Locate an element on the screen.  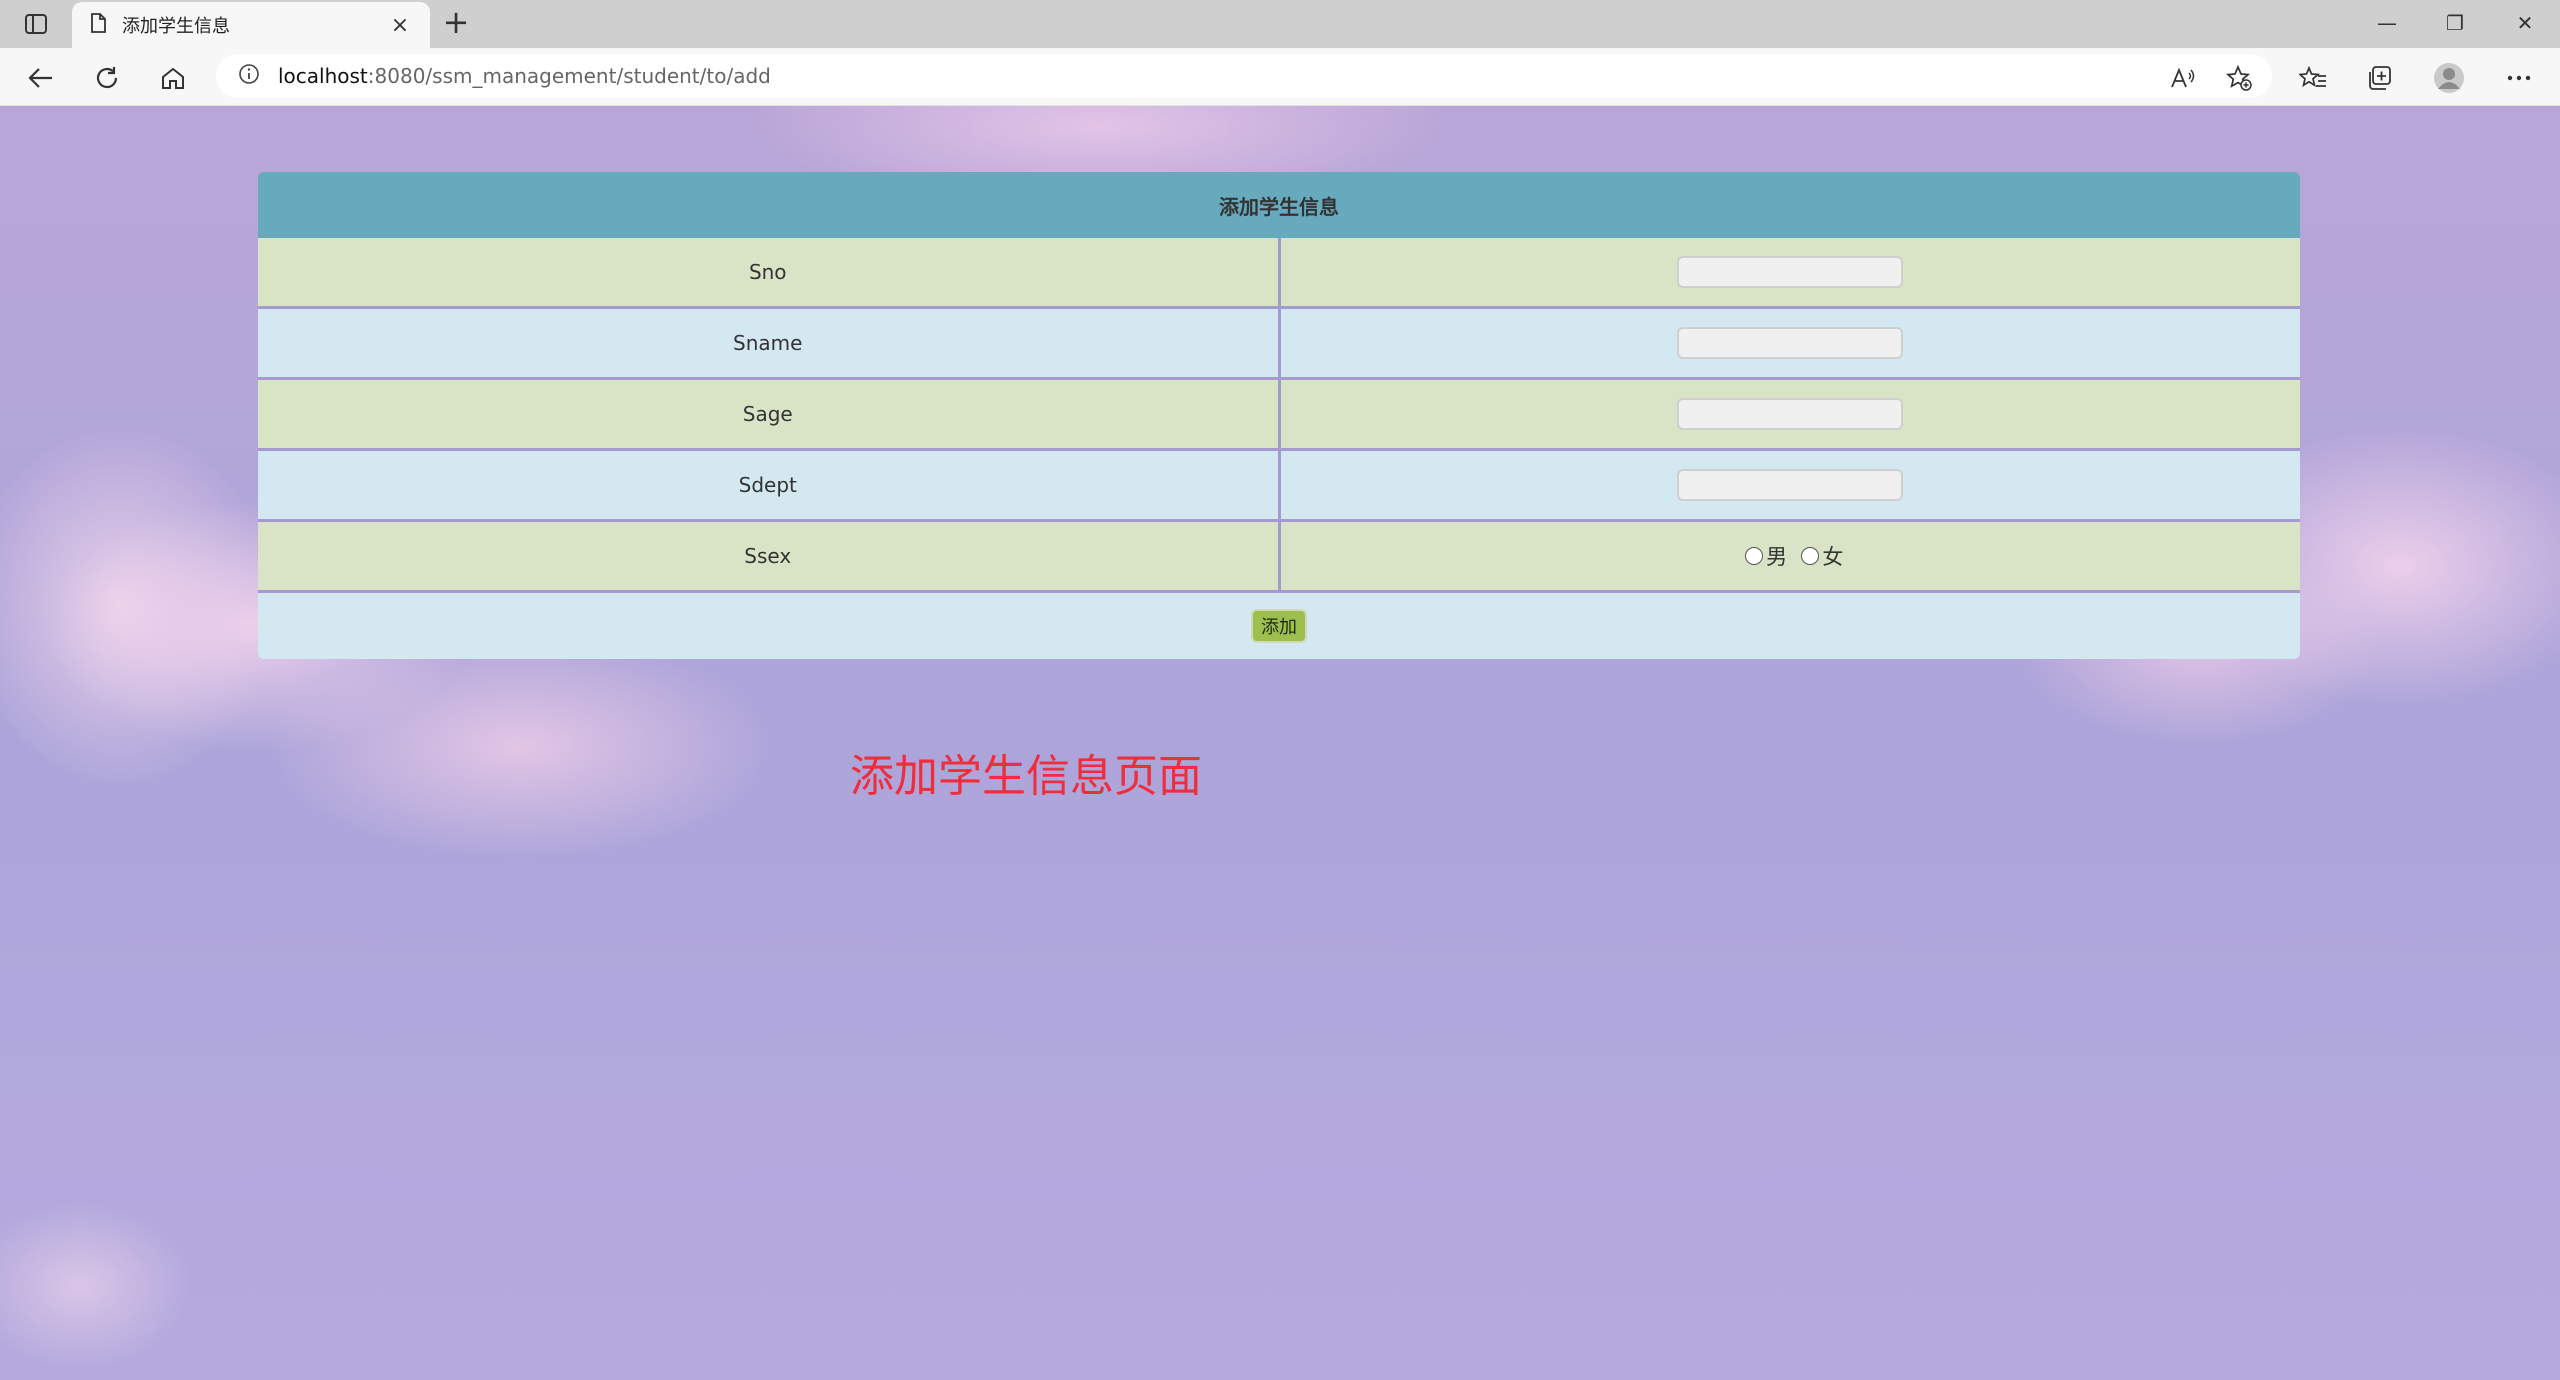
close-tab-icon: × is located at coordinates (400, 25).